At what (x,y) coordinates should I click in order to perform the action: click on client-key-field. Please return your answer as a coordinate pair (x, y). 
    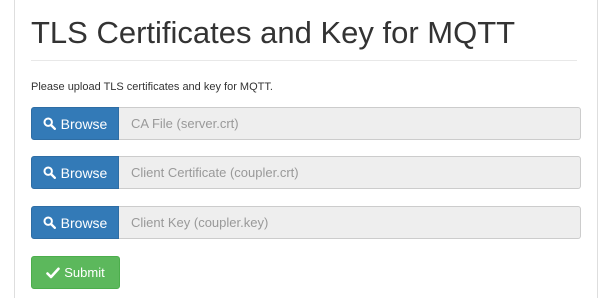
    Looking at the image, I should click on (350, 222).